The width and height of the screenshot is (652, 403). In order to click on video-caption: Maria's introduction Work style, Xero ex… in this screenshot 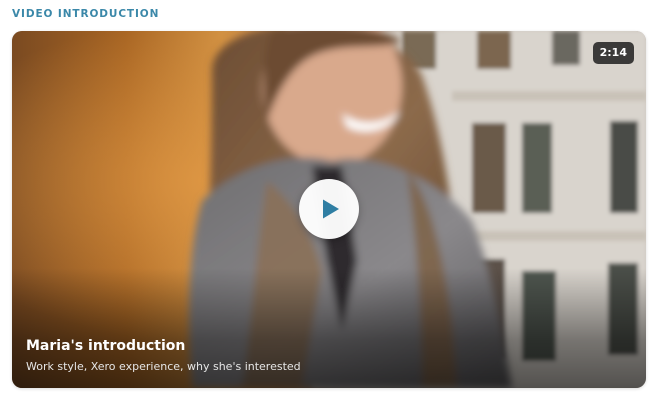, I will do `click(329, 355)`.